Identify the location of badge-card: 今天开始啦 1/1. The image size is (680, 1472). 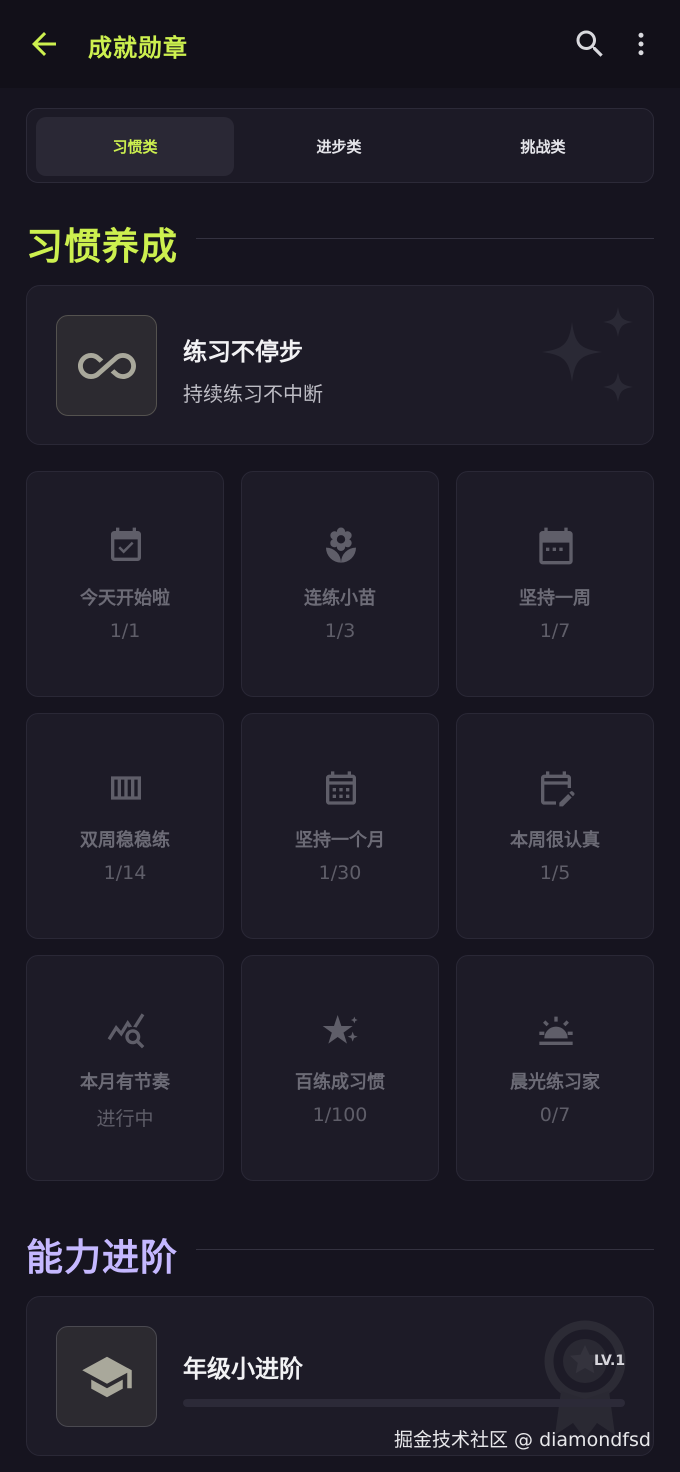
(125, 584).